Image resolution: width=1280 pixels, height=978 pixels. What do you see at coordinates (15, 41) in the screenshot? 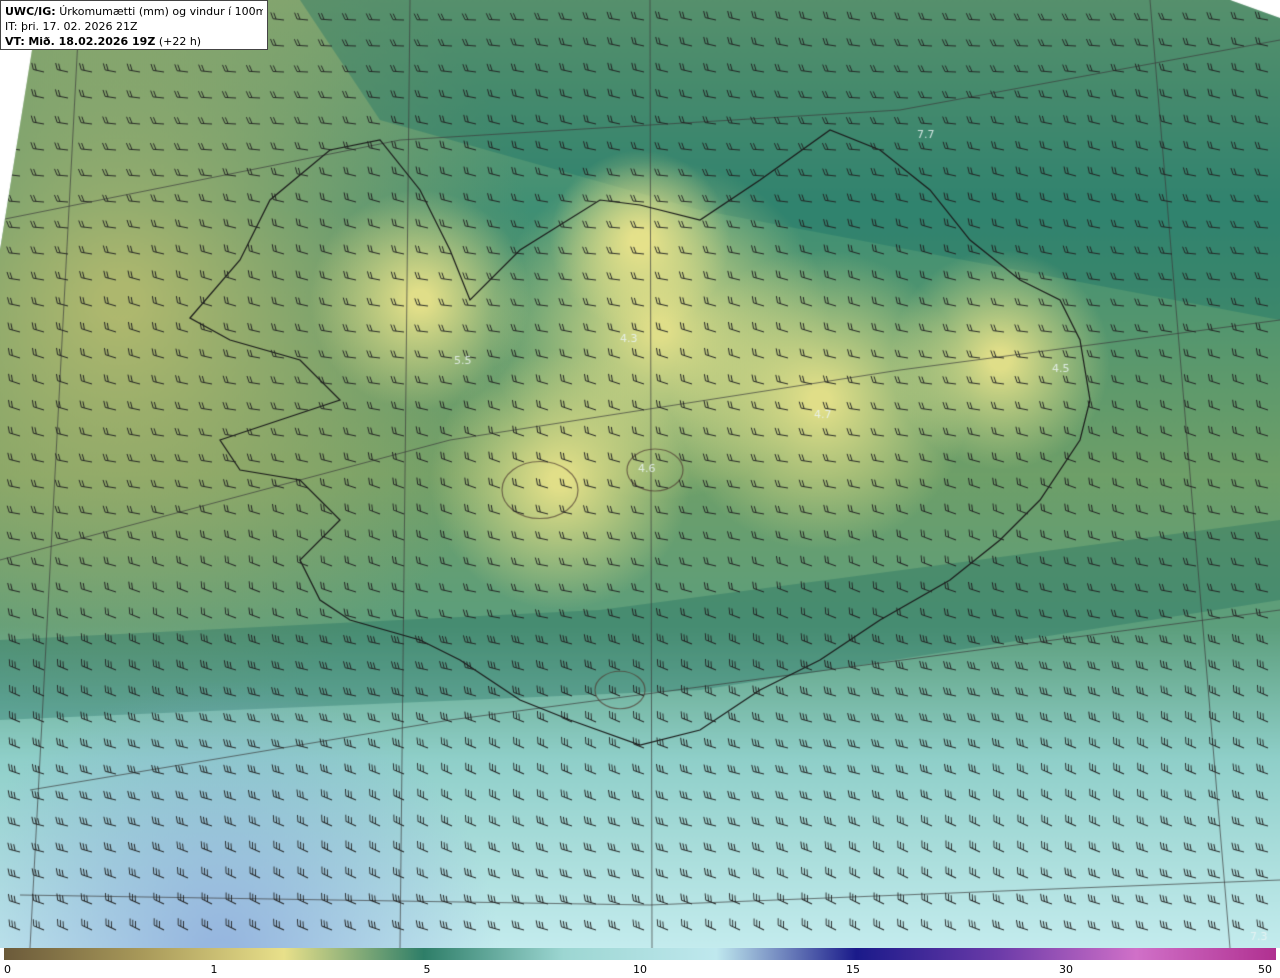
I see `valid-label: VT:` at bounding box center [15, 41].